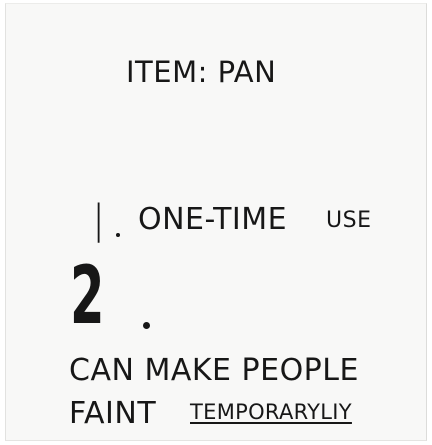 This screenshot has width=432, height=445. I want to click on point-1-number: |, so click(99, 220).